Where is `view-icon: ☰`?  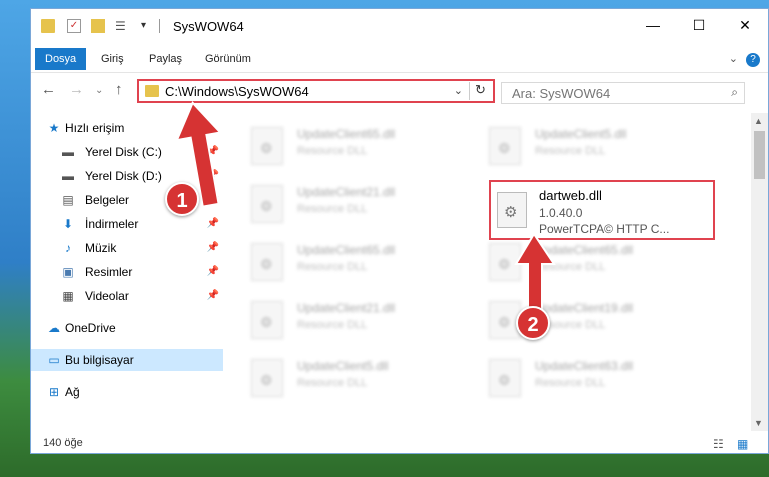
view-icon: ☰ is located at coordinates (122, 26).